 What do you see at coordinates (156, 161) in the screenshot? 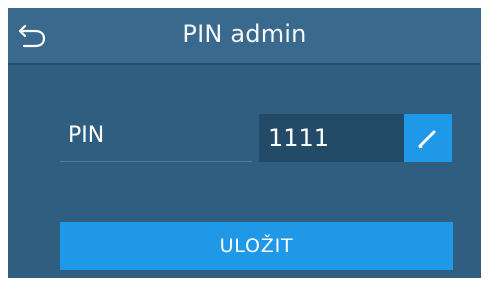
I see `label-divider` at bounding box center [156, 161].